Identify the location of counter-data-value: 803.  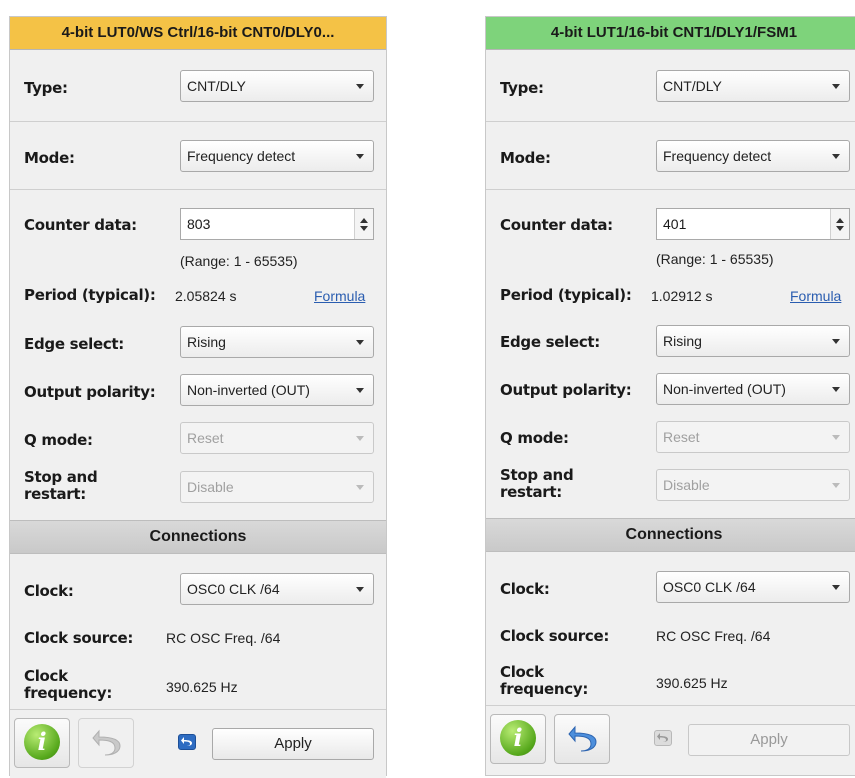
(199, 224).